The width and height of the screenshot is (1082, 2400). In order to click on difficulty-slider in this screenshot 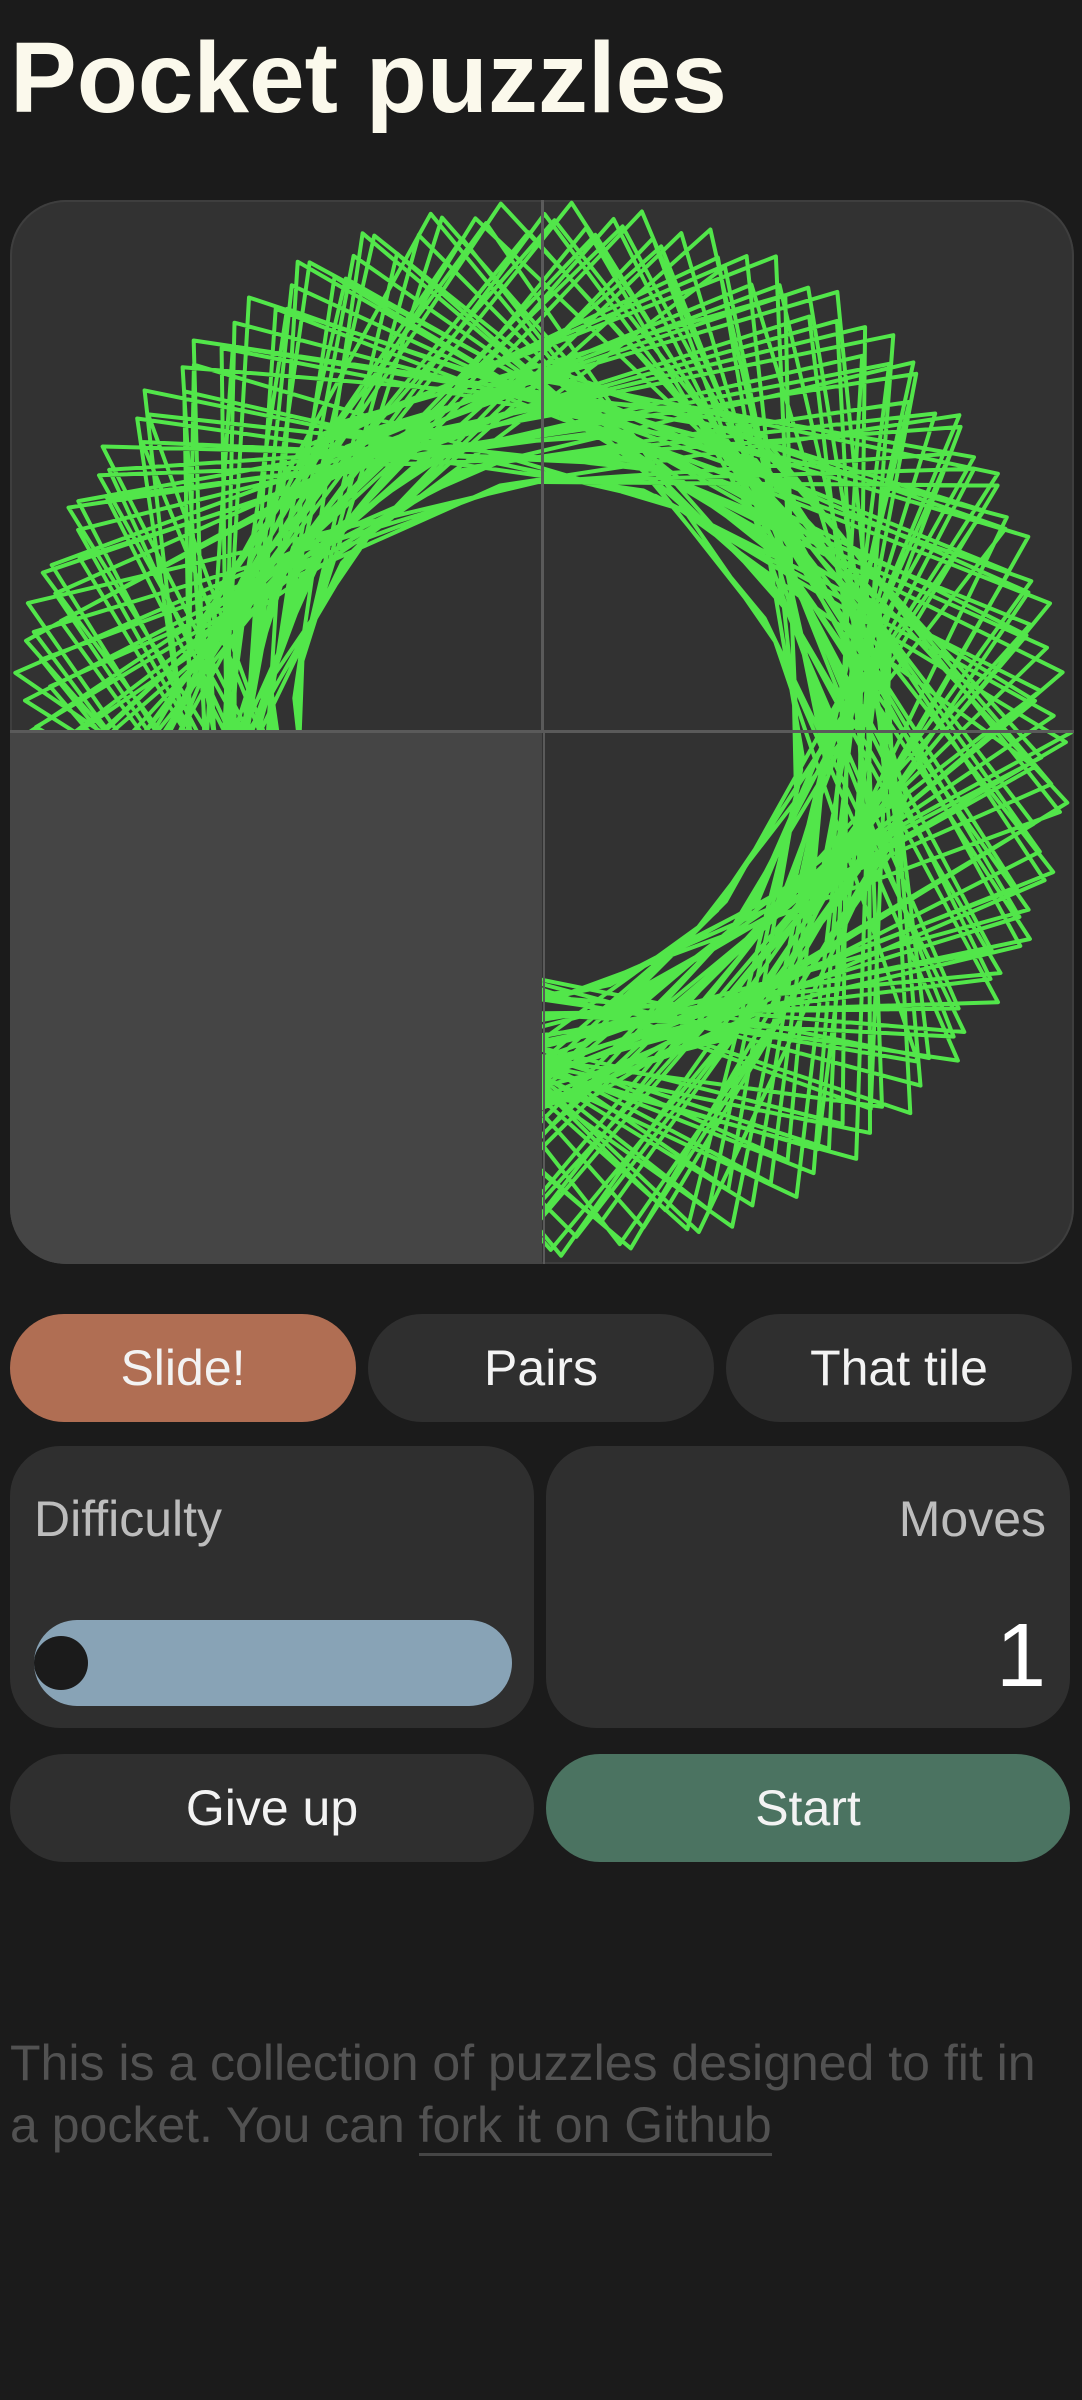, I will do `click(273, 1663)`.